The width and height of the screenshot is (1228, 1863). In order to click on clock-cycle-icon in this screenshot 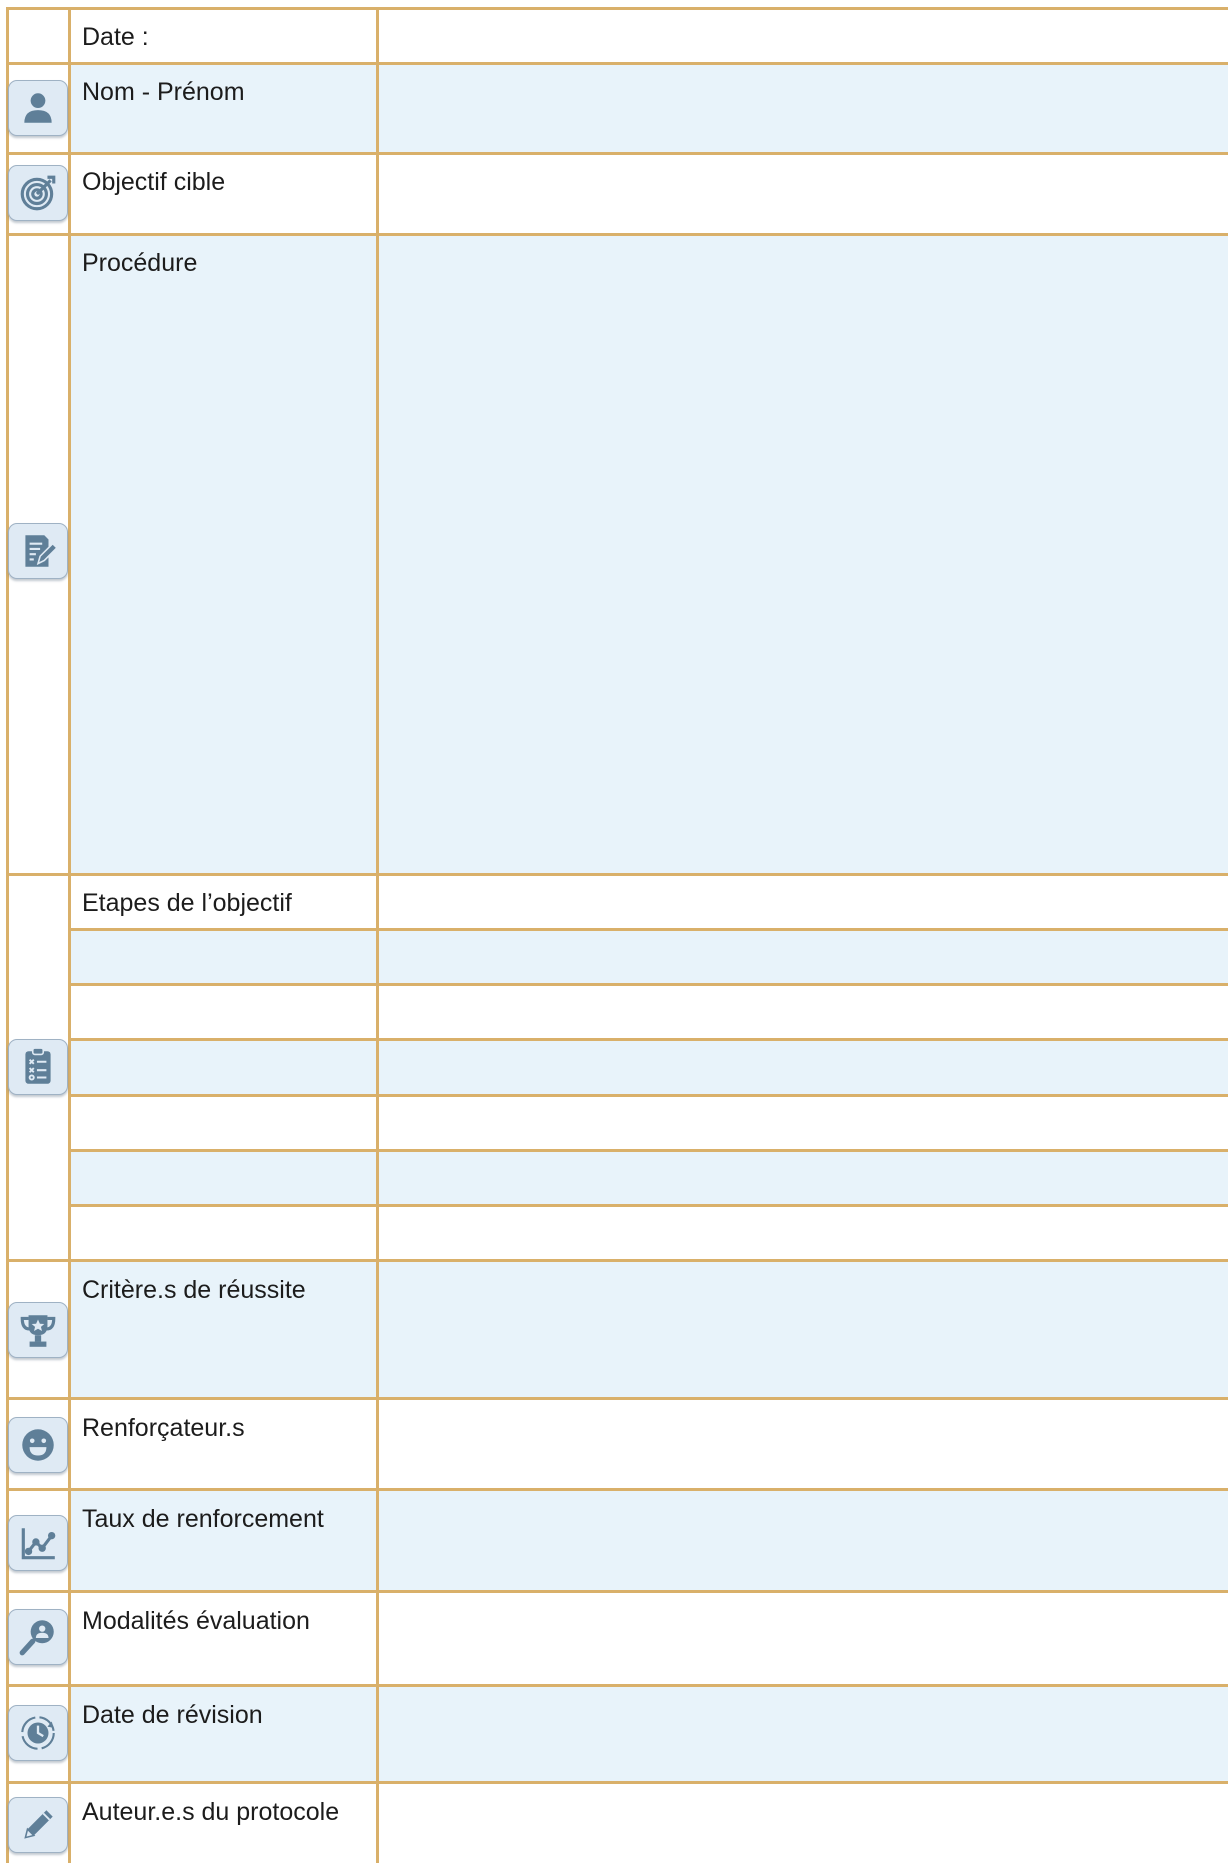, I will do `click(38, 1733)`.